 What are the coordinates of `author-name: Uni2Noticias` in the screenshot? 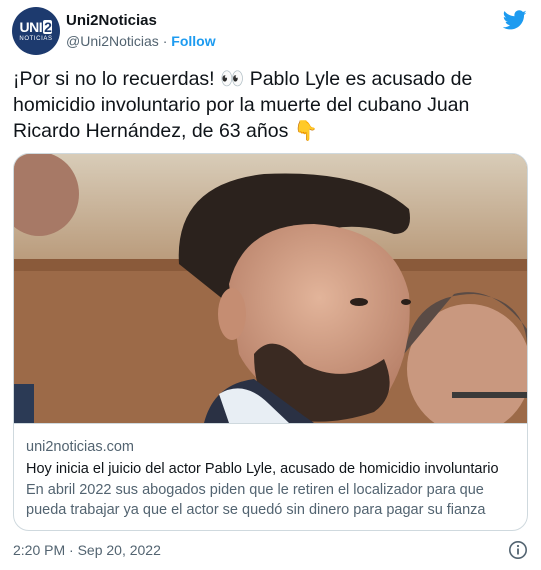 It's located at (111, 20).